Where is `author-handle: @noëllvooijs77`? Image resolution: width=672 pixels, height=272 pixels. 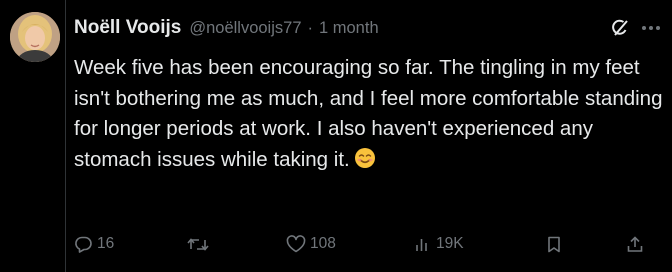
author-handle: @noëllvooijs77 is located at coordinates (245, 28).